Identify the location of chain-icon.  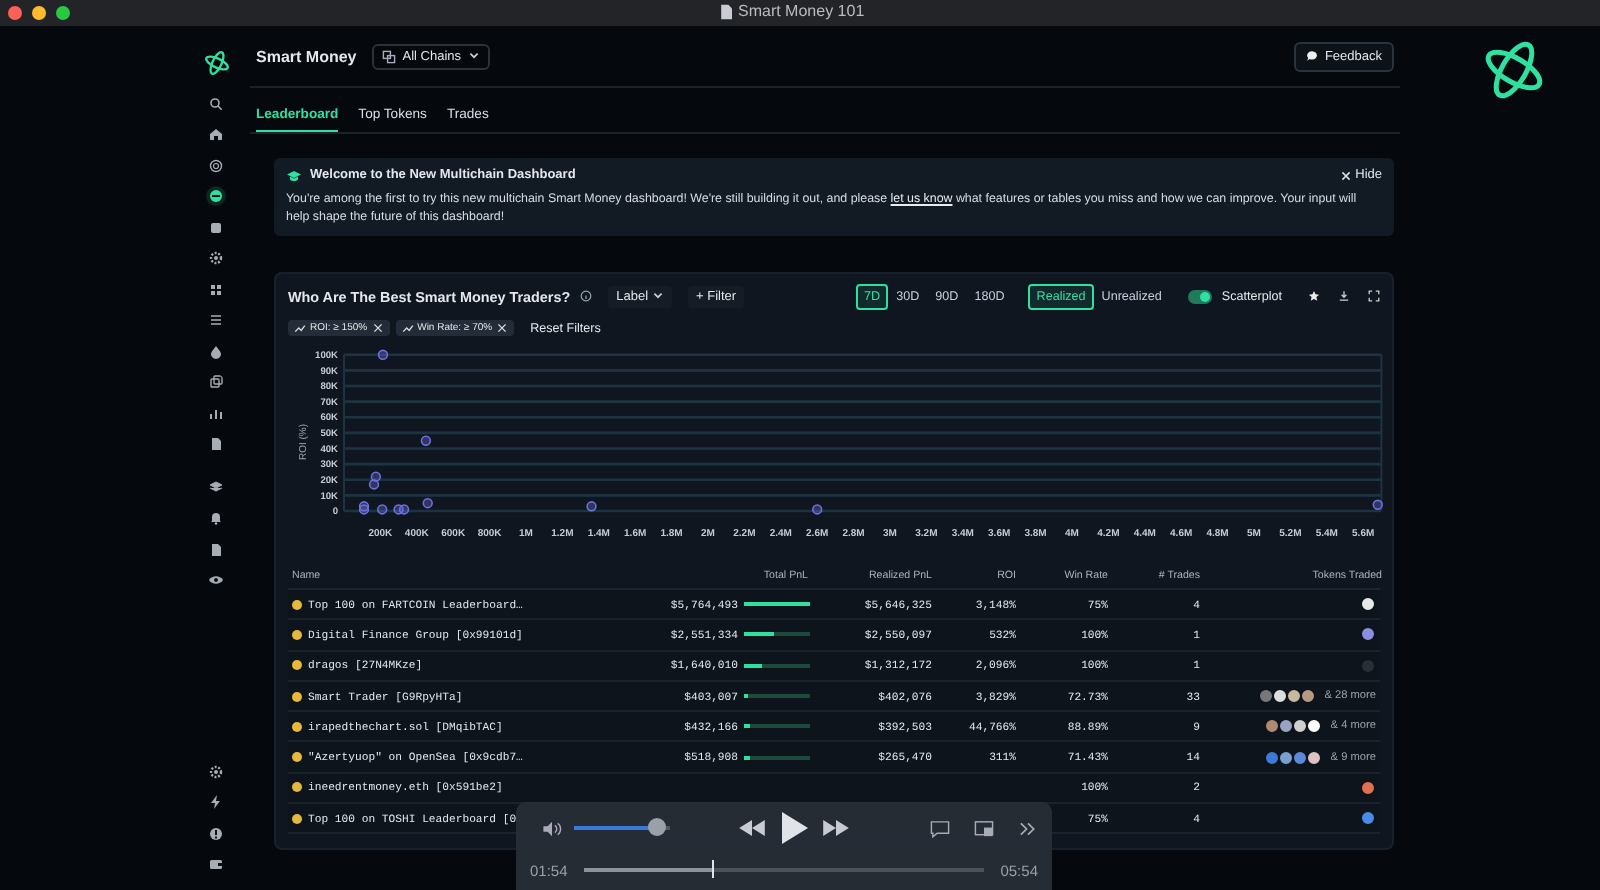
(389, 56).